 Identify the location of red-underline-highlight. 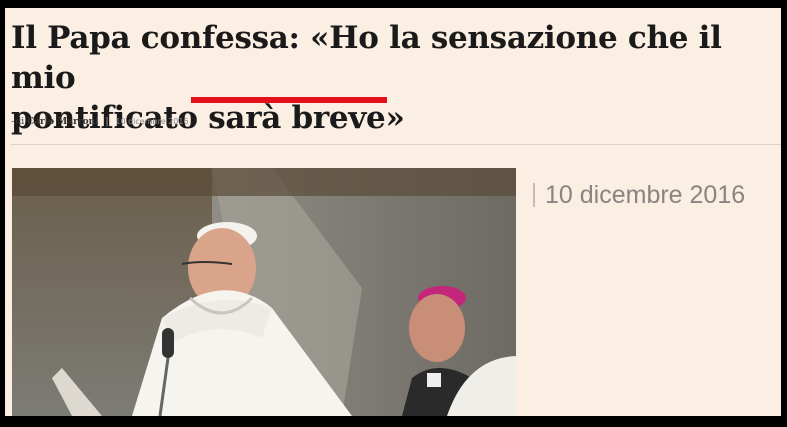
(289, 100).